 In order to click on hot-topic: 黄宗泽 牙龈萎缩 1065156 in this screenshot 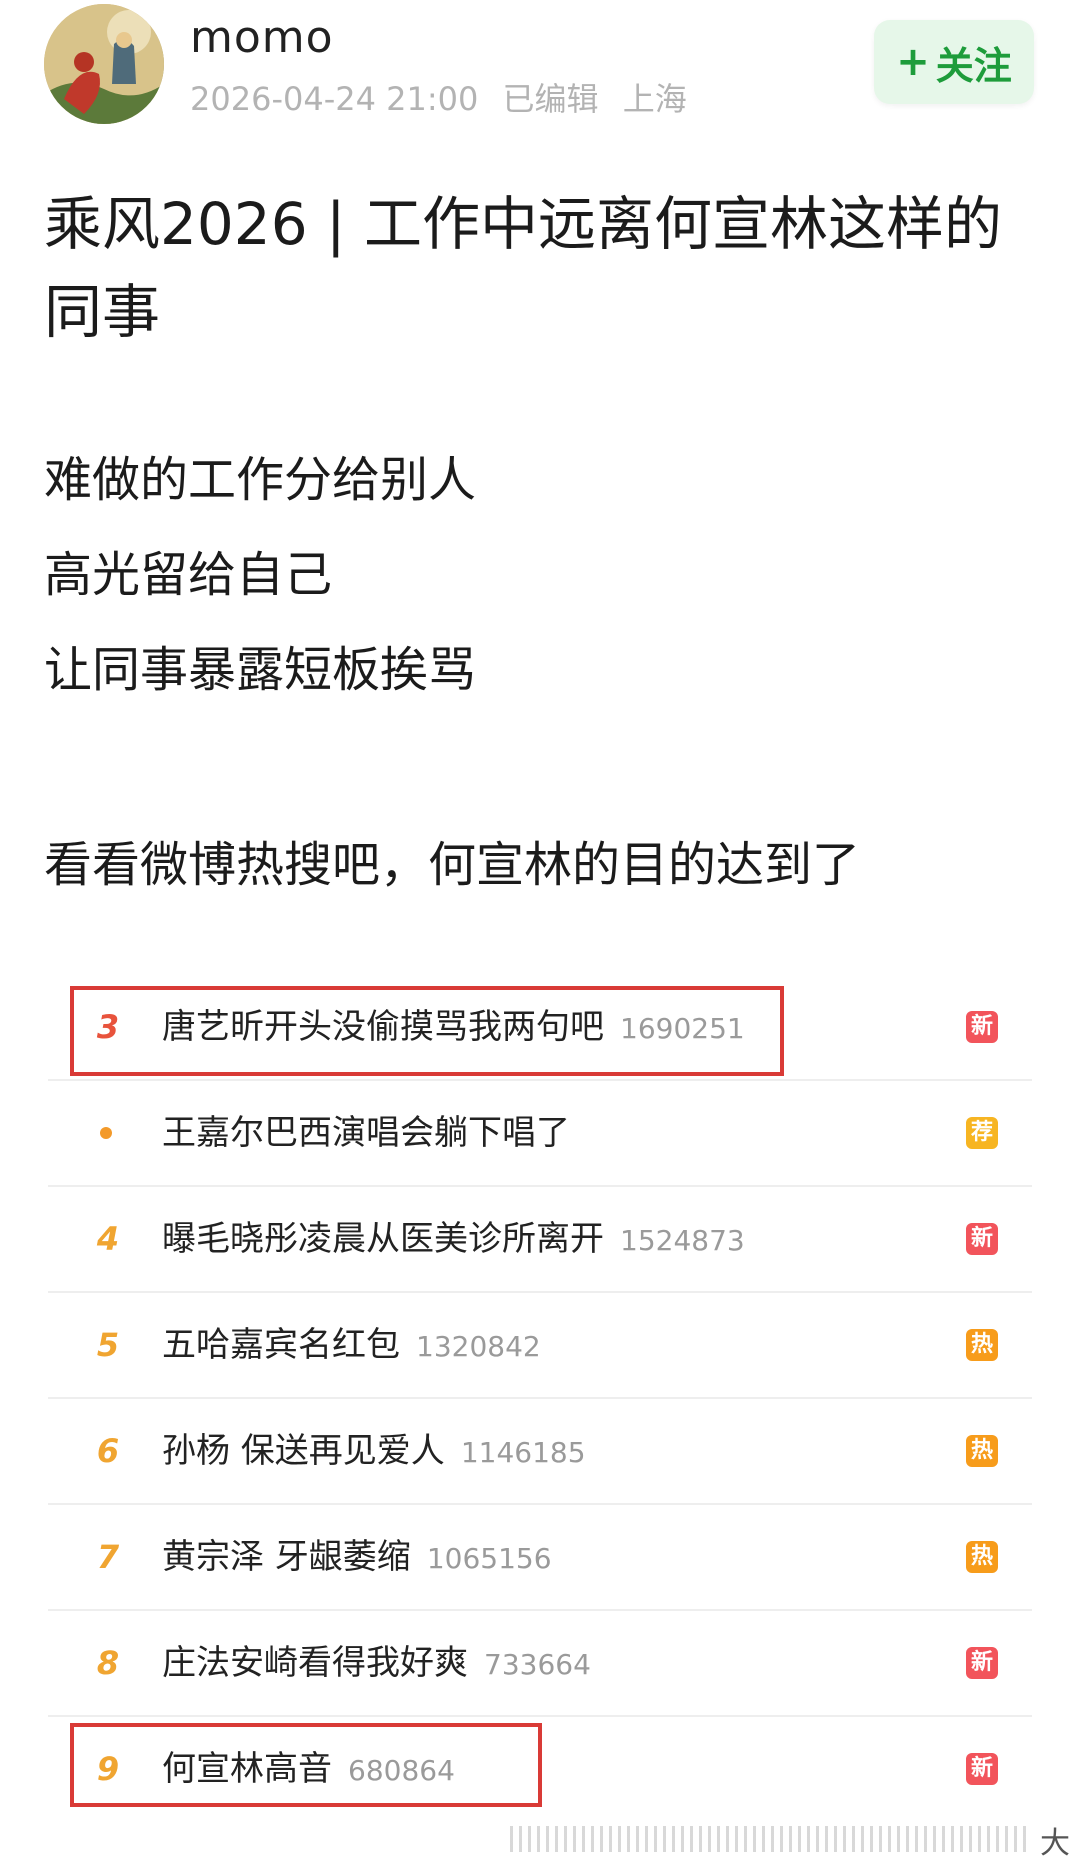, I will do `click(357, 1557)`.